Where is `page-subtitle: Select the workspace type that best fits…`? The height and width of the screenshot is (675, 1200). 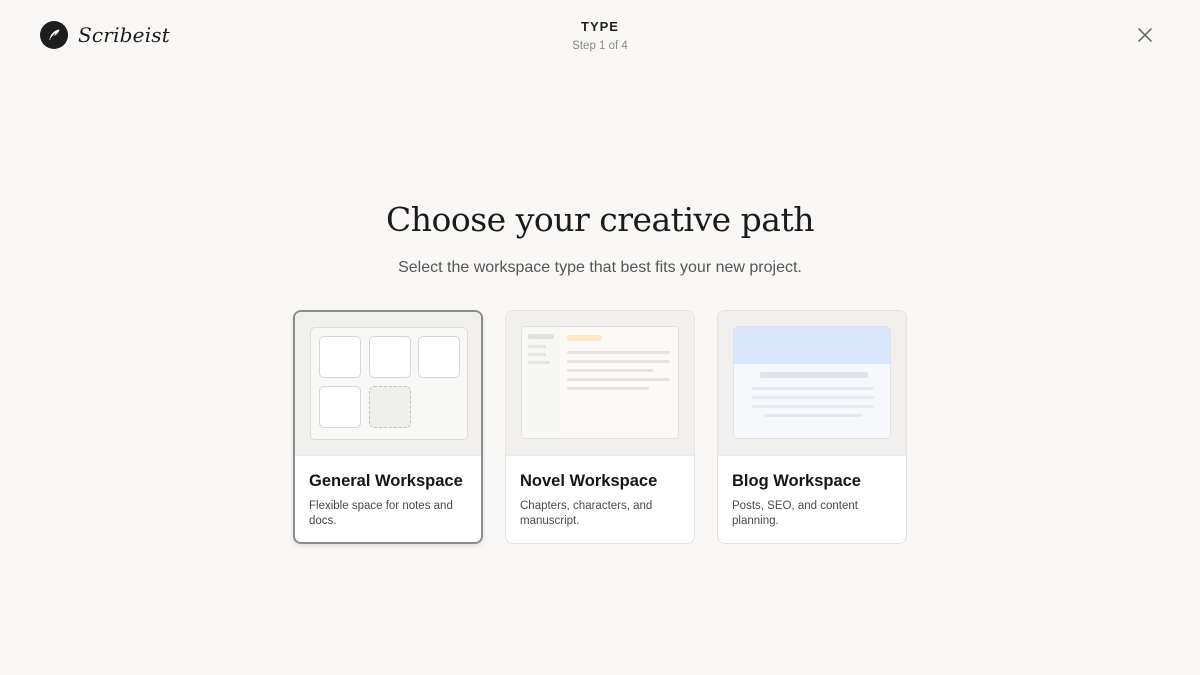
page-subtitle: Select the workspace type that best fits… is located at coordinates (600, 267).